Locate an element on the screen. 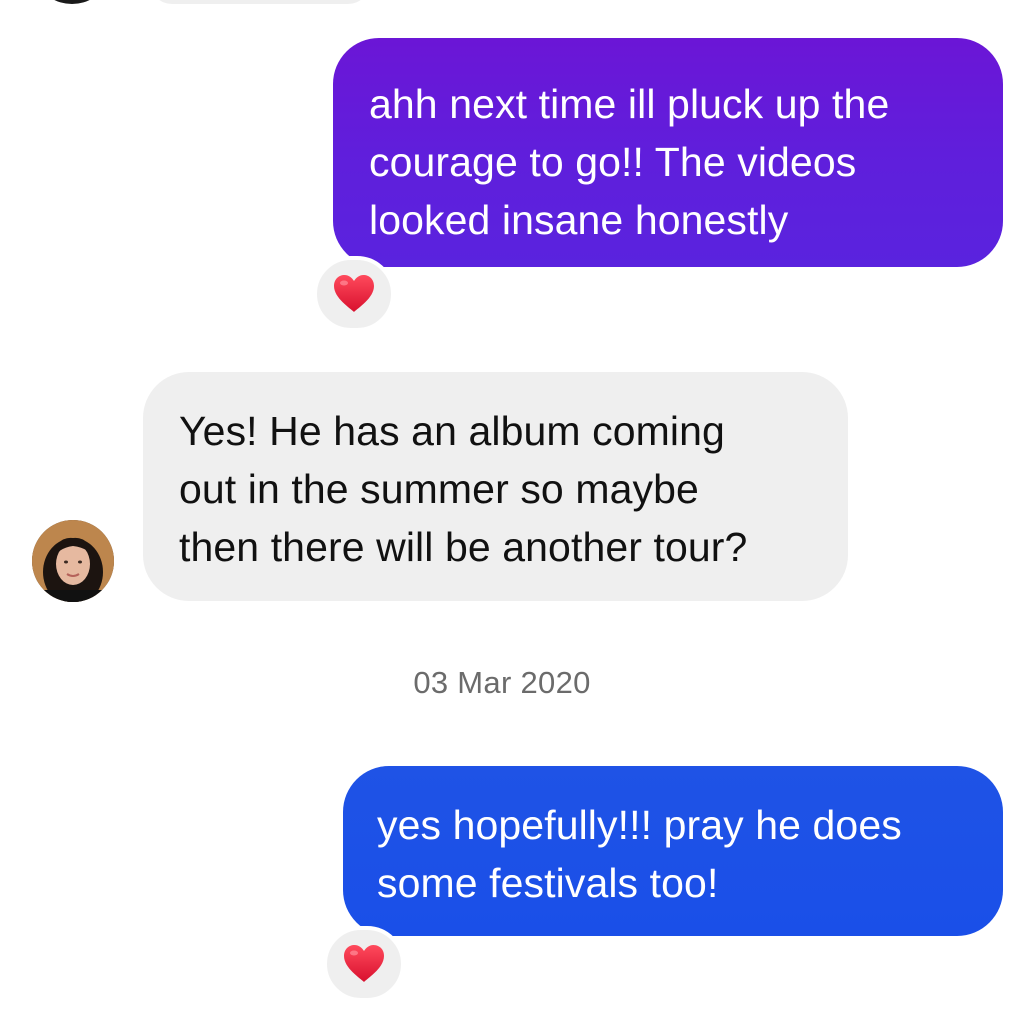 The image size is (1021, 1024). contact-avatar is located at coordinates (73, 561).